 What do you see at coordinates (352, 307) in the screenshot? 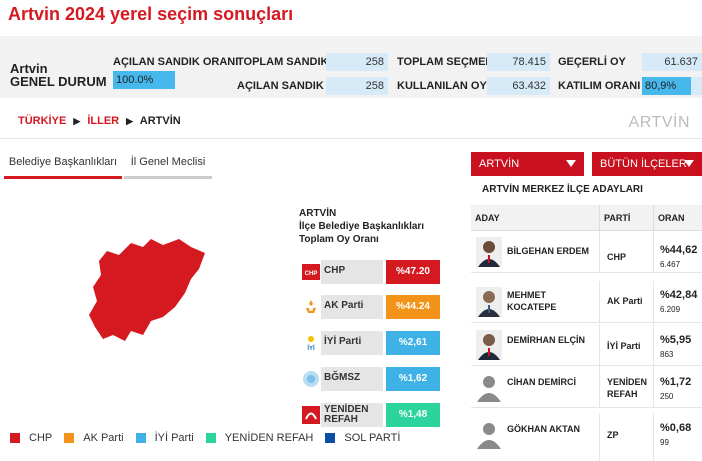
I see `party-name: AK Parti` at bounding box center [352, 307].